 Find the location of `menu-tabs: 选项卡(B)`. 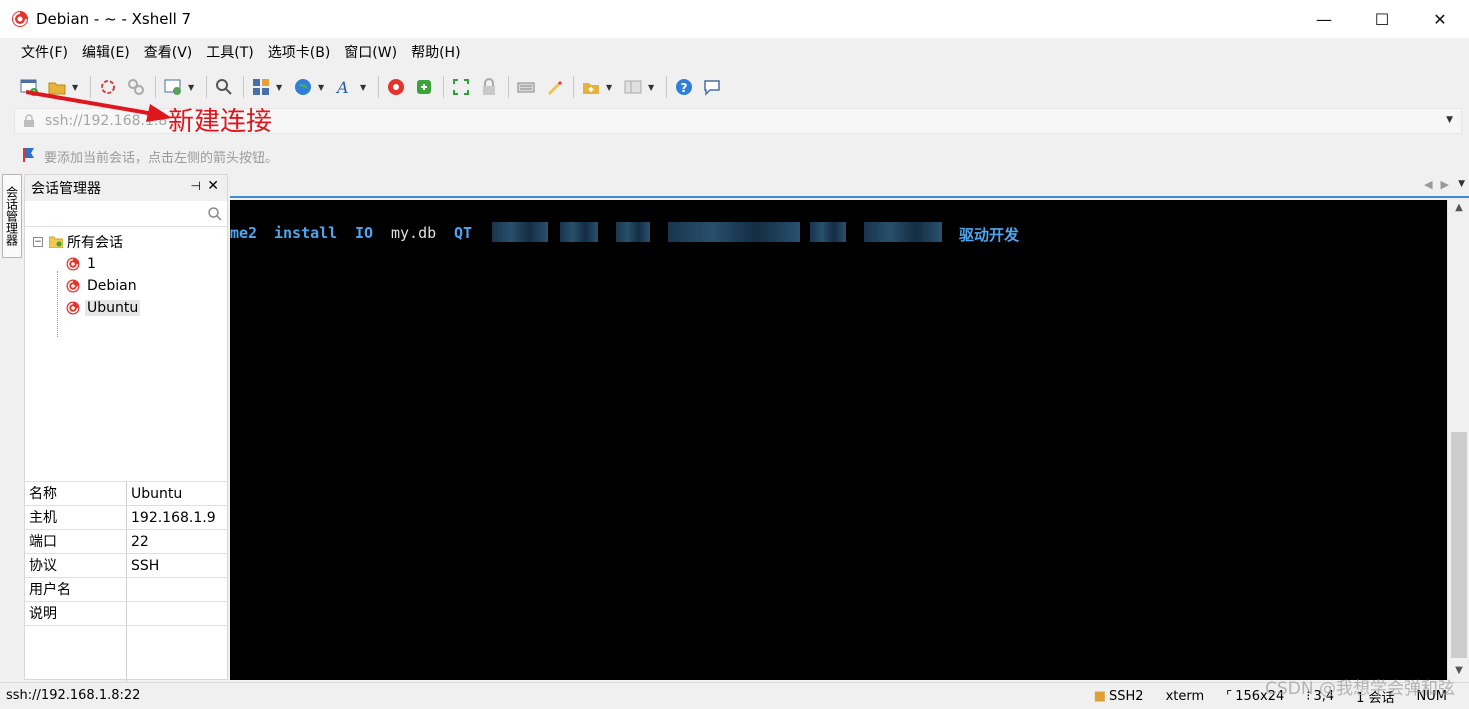

menu-tabs: 选项卡(B) is located at coordinates (299, 53).